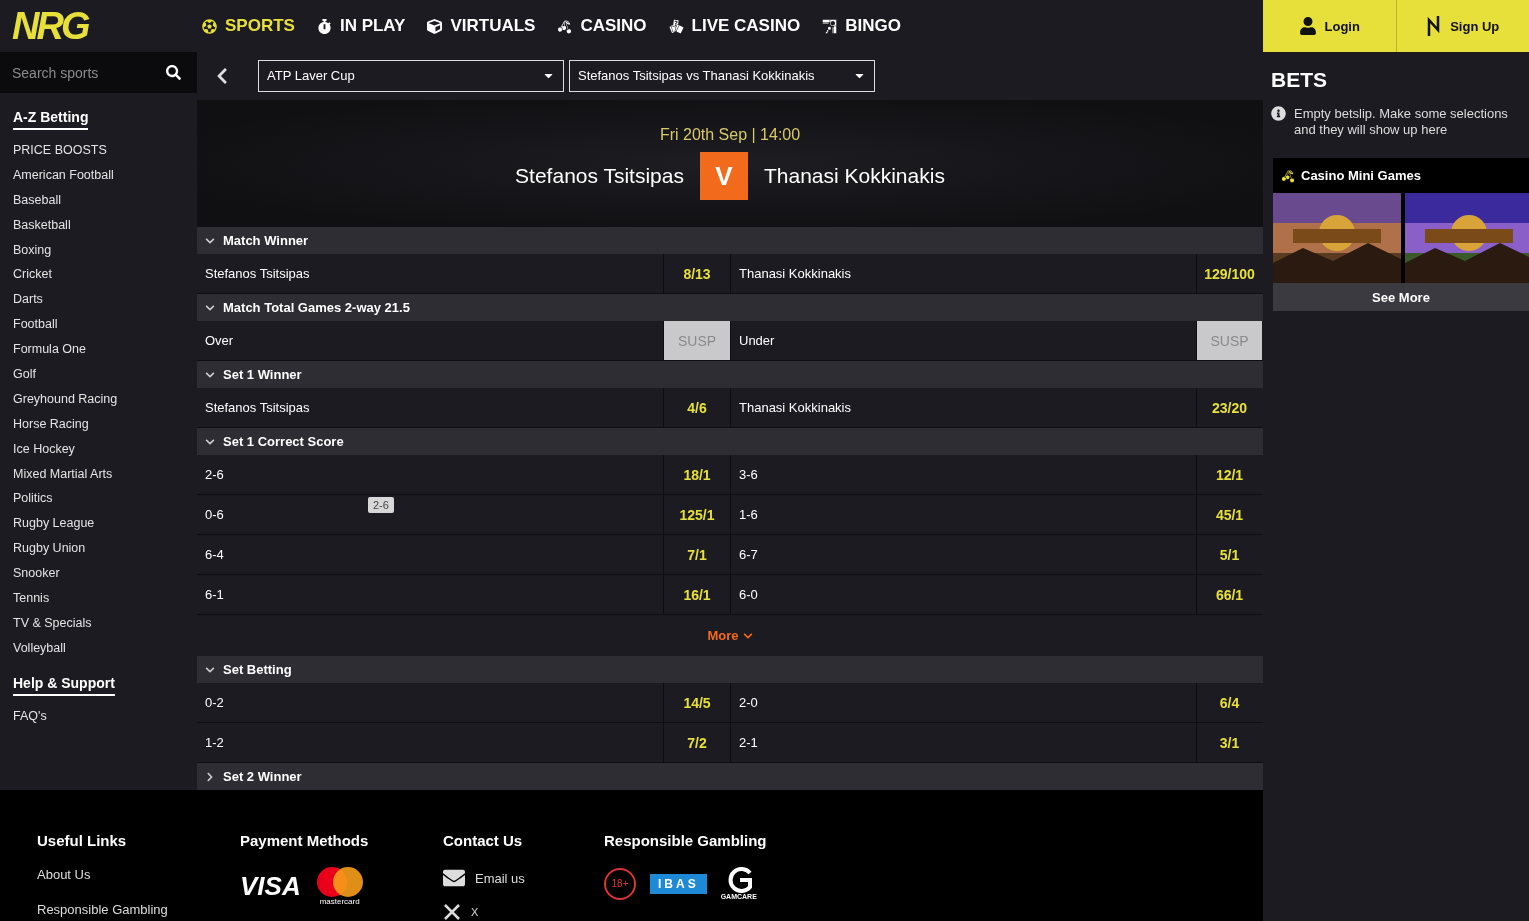 Image resolution: width=1529 pixels, height=921 pixels. Describe the element at coordinates (361, 26) in the screenshot. I see `nav-tab: IN PLAY` at that location.